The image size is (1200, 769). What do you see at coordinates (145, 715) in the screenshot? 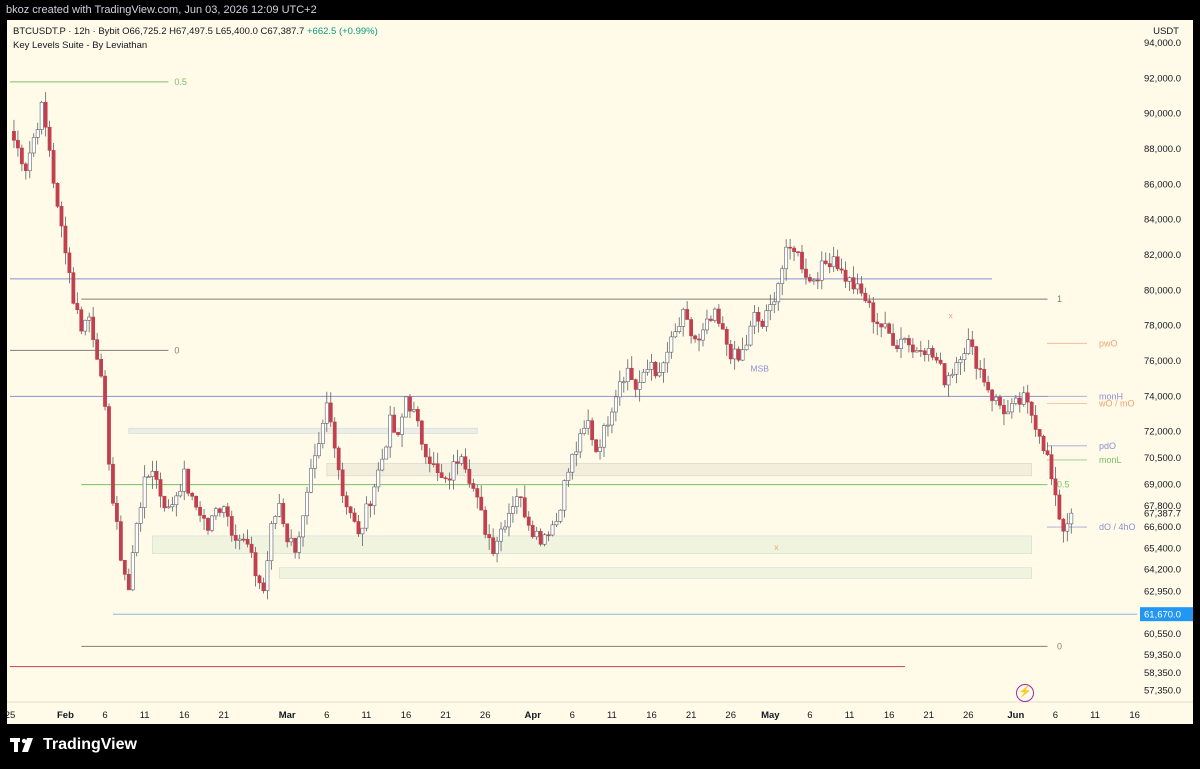
I see `time-tick-3: 11` at bounding box center [145, 715].